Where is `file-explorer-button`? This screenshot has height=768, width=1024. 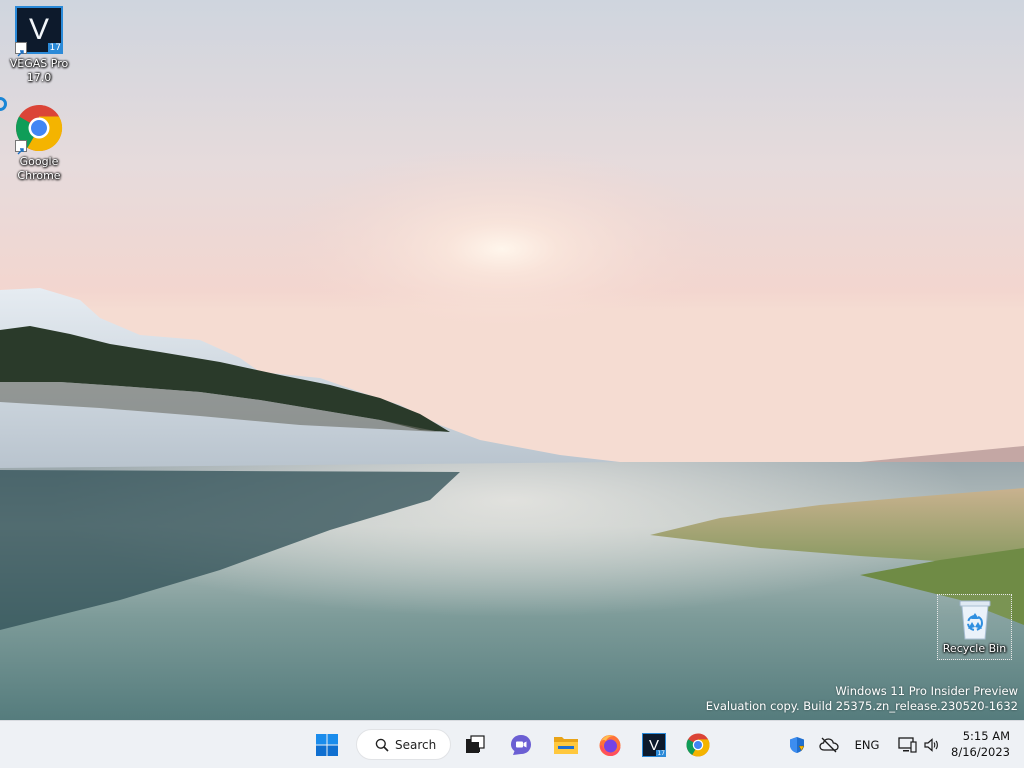
file-explorer-button is located at coordinates (566, 745).